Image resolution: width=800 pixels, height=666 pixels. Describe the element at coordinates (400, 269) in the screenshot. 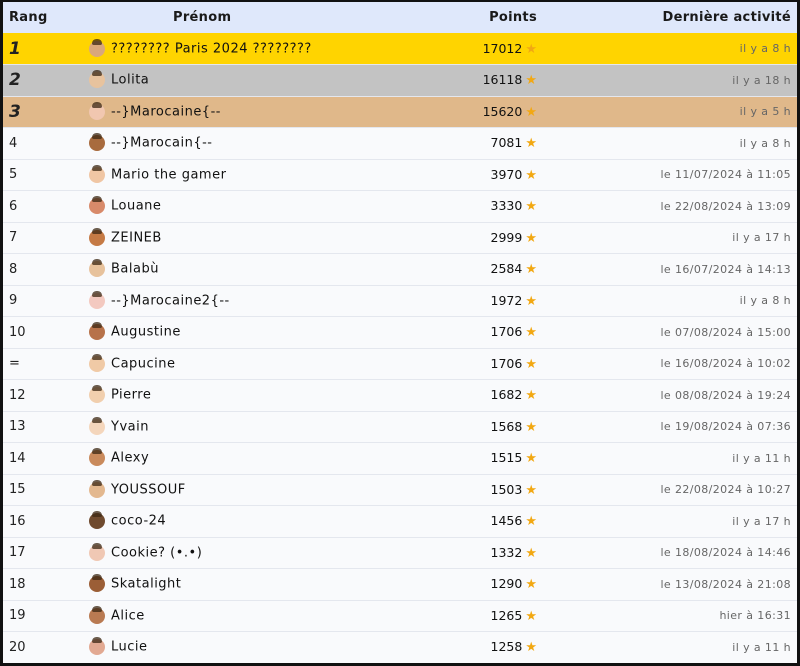

I see `table-row: 8 Balabù 2584 ★ le 16/07/2024 à 14:13` at that location.